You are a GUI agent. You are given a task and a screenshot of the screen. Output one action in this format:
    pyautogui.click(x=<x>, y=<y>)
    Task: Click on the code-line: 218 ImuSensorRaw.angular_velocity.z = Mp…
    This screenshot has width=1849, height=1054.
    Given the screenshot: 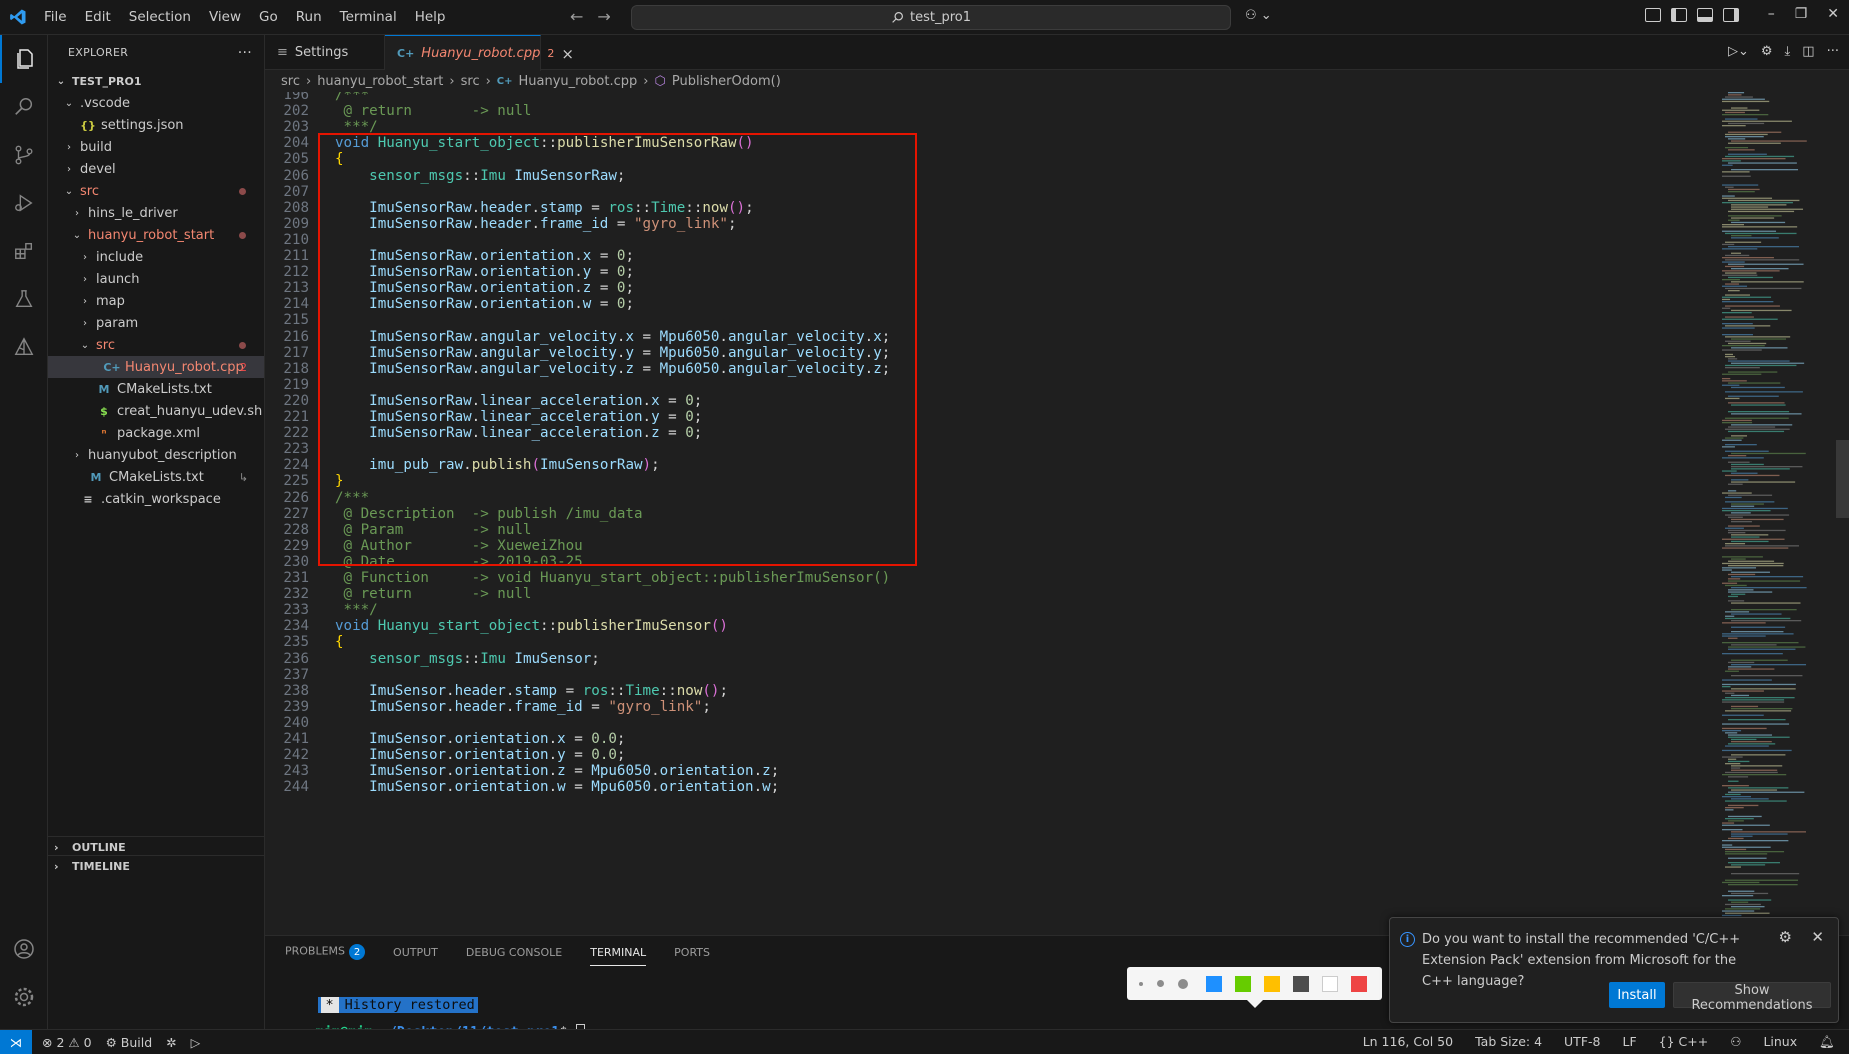 What is the action you would take?
    pyautogui.click(x=577, y=369)
    